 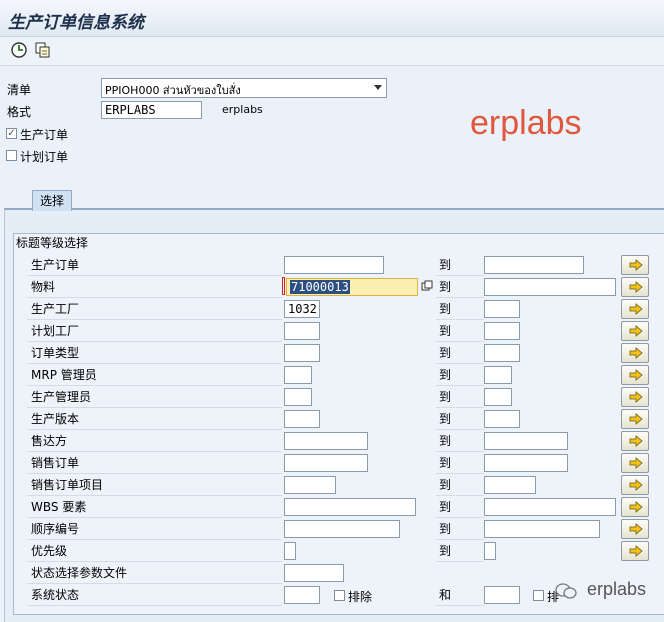 I want to click on row-label: 销售订单项目, so click(x=154, y=485).